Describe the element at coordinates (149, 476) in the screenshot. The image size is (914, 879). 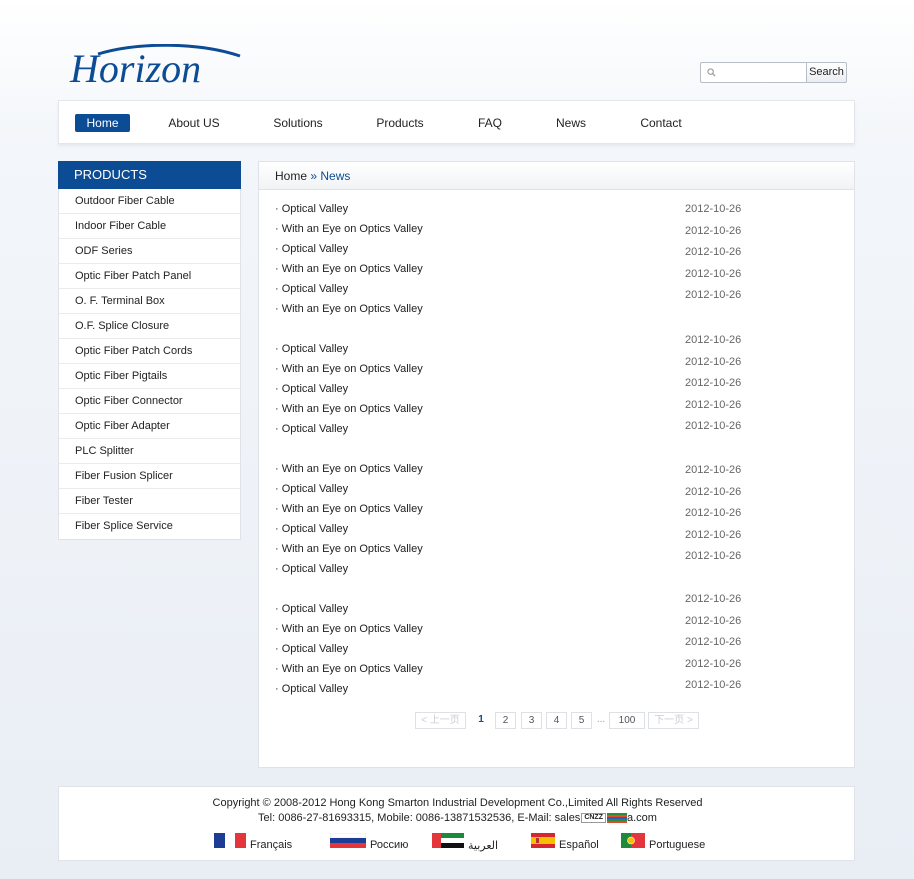
I see `sidebar-item: Fiber Fusion Splicer` at that location.